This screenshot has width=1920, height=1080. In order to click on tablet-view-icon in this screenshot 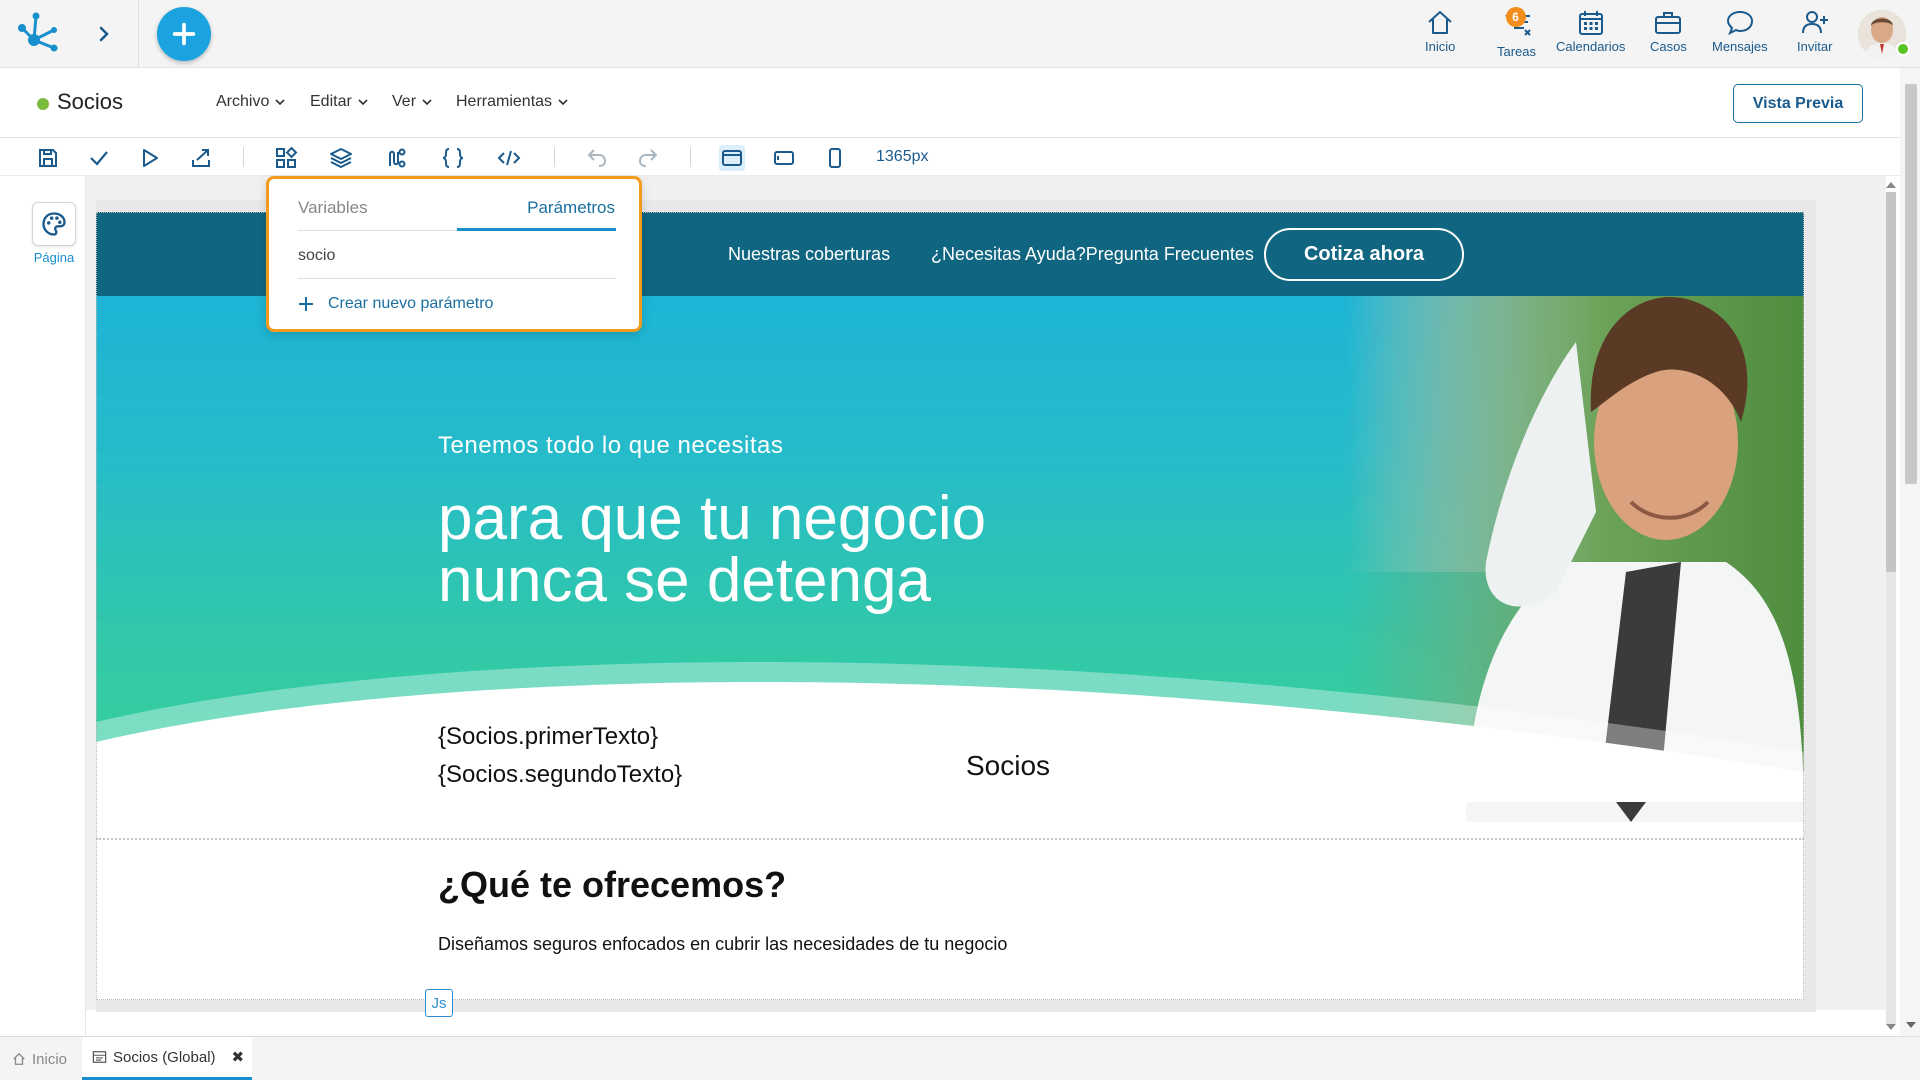, I will do `click(784, 158)`.